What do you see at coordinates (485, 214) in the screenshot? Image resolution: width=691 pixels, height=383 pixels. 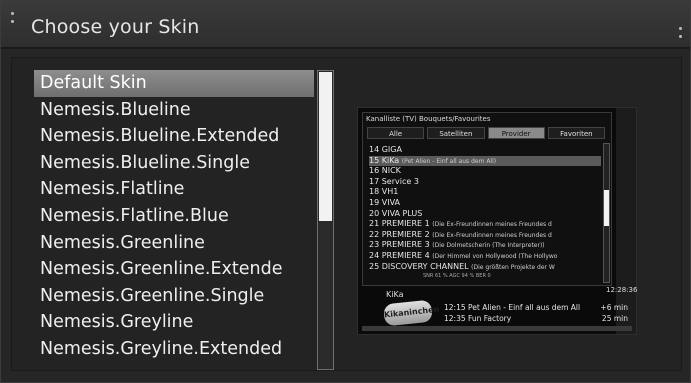 I see `preview-channel-row: 20 VIVA PLUS` at bounding box center [485, 214].